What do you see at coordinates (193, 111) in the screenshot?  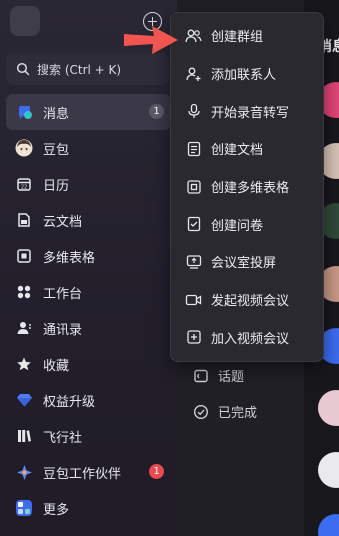 I see `microphone-icon` at bounding box center [193, 111].